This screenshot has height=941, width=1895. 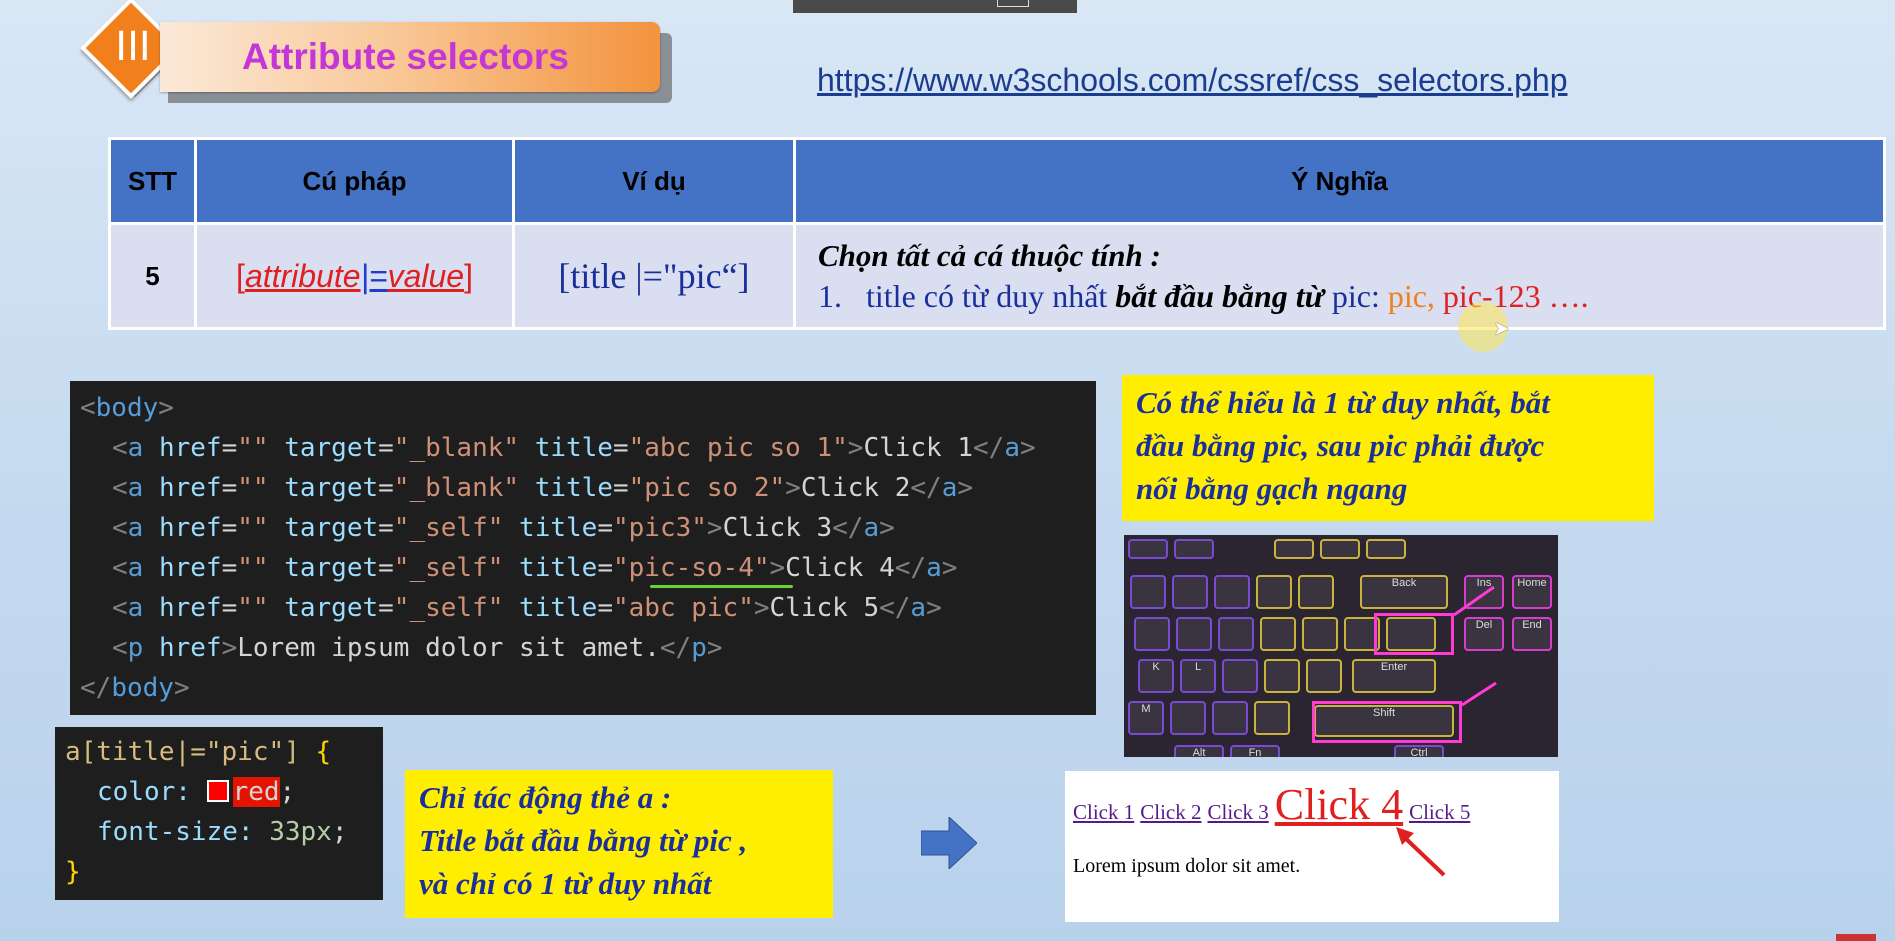 I want to click on output-link-5: Click 5, so click(x=1439, y=812).